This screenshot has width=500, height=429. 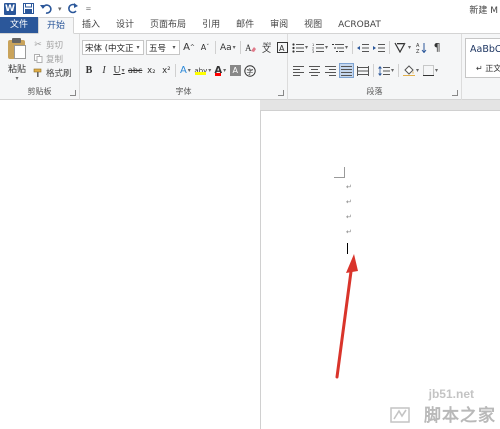 I want to click on enclose-characters-icon: 字, so click(x=250, y=70).